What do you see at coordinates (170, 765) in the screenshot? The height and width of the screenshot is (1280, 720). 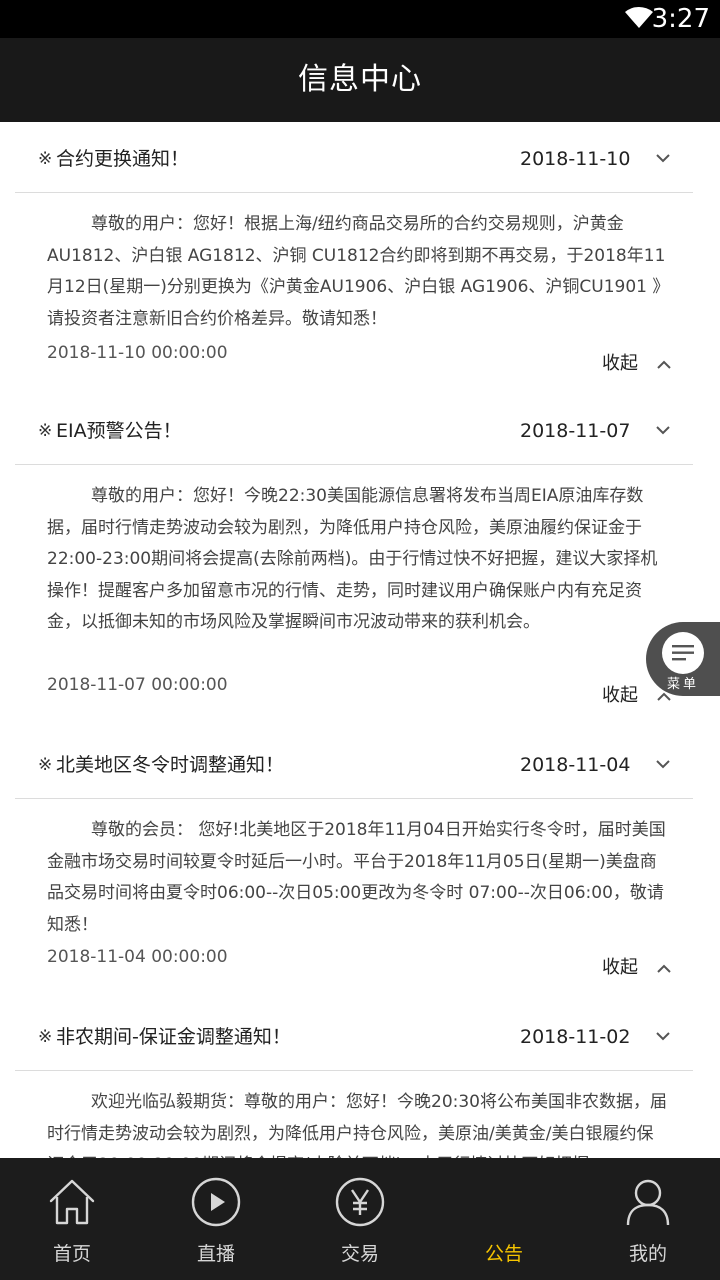 I see `notice-title: 北美地区冬令时调整通知！` at bounding box center [170, 765].